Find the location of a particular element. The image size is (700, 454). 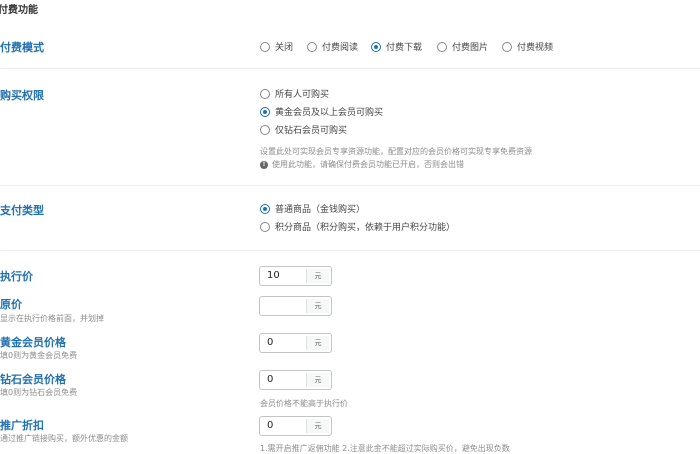

execution-price-label: 执行价 is located at coordinates (16, 276).